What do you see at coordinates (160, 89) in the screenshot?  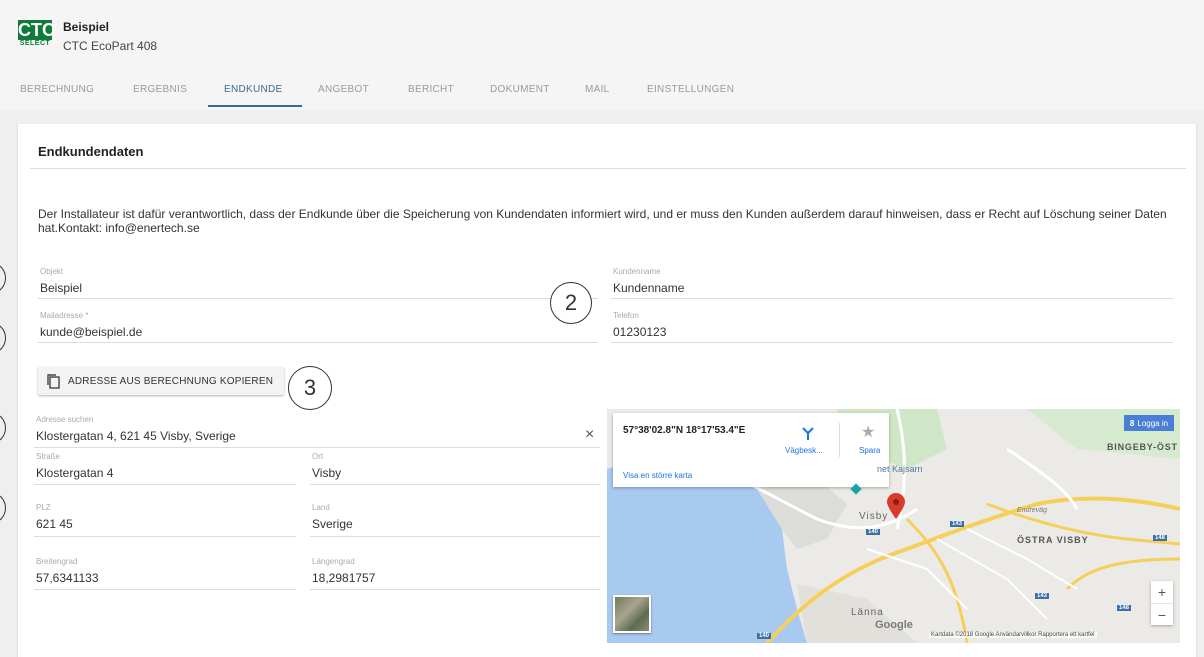 I see `tab-ergebnis: ERGEBNIS` at bounding box center [160, 89].